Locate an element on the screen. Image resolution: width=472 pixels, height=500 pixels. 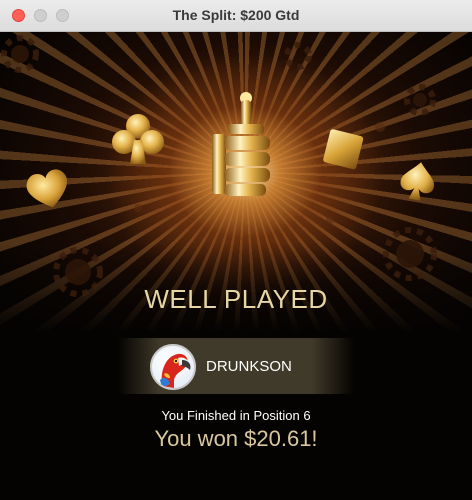
player-name: DRUNKSON is located at coordinates (249, 366).